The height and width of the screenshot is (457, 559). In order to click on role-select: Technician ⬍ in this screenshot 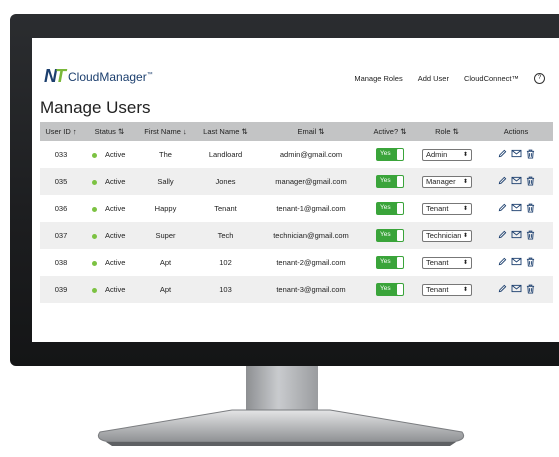, I will do `click(447, 235)`.